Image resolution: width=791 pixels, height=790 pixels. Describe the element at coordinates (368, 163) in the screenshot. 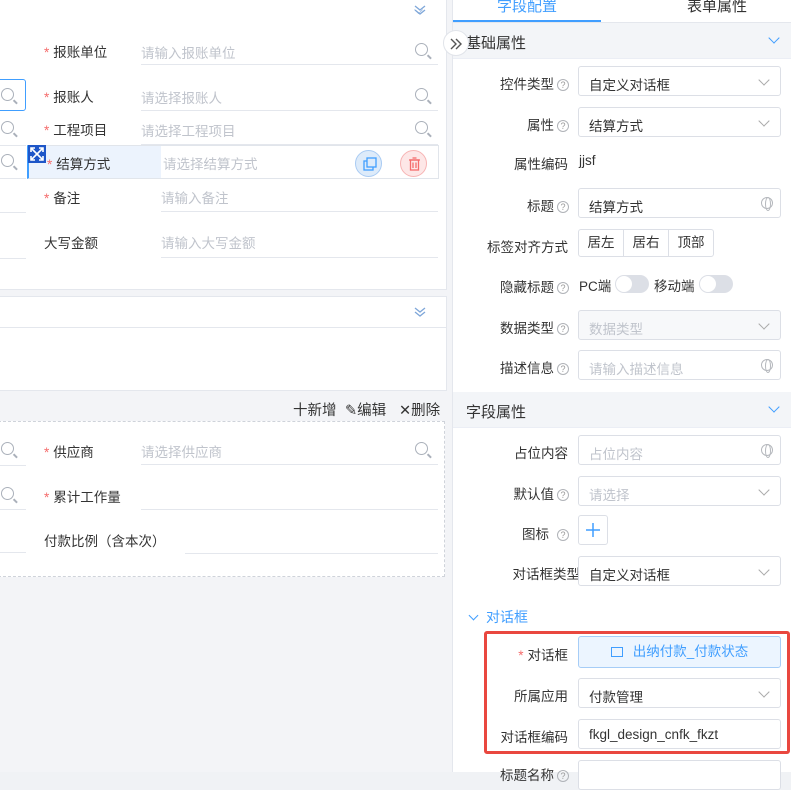

I see `copy-icon` at that location.